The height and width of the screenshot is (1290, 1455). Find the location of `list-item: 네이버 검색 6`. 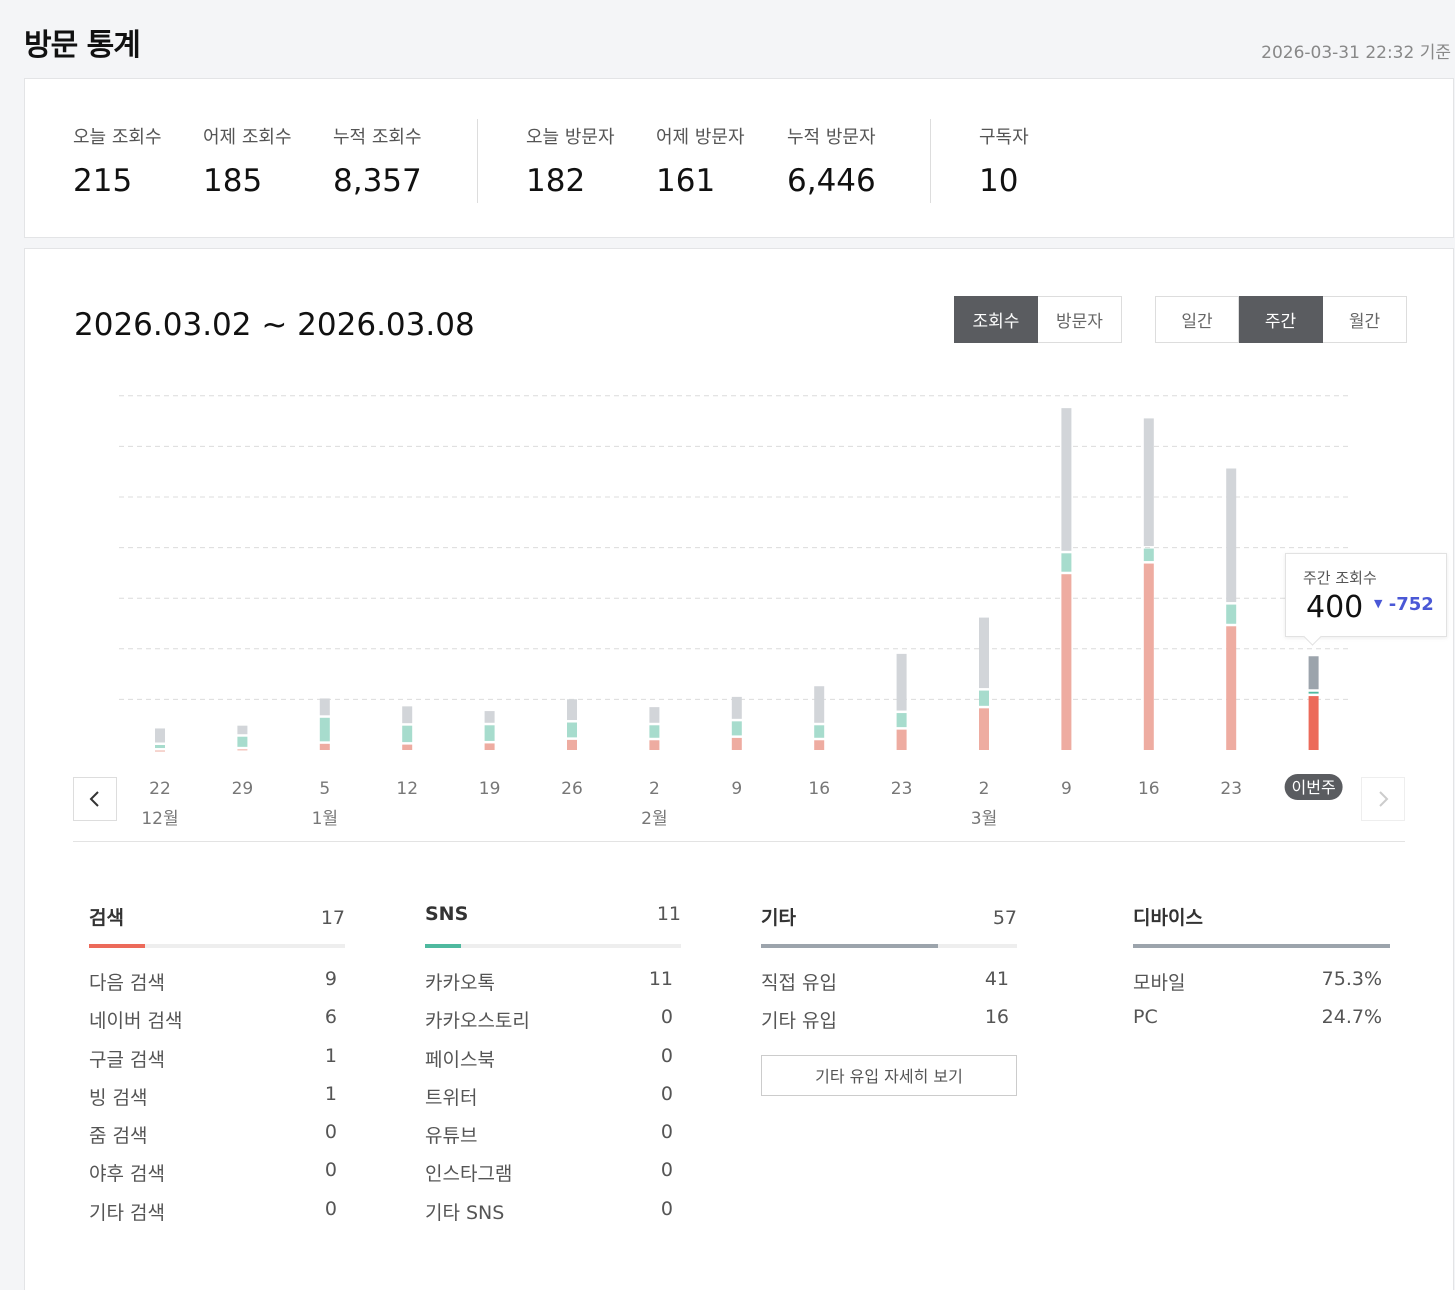

list-item: 네이버 검색 6 is located at coordinates (217, 1025).